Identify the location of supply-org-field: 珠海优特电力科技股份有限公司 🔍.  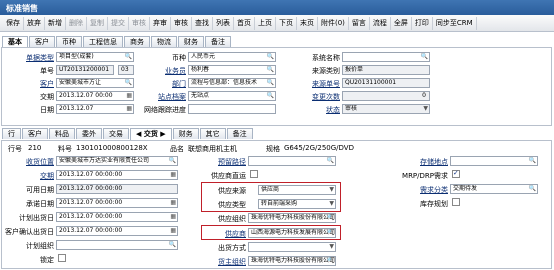
(292, 218).